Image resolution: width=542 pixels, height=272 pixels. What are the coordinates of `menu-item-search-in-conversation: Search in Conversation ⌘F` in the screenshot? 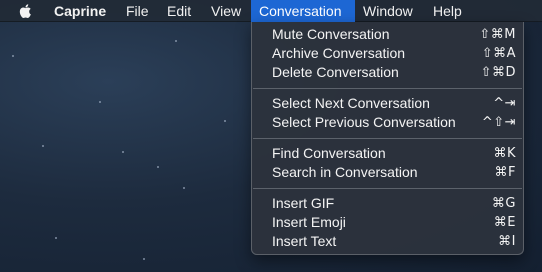 It's located at (387, 172).